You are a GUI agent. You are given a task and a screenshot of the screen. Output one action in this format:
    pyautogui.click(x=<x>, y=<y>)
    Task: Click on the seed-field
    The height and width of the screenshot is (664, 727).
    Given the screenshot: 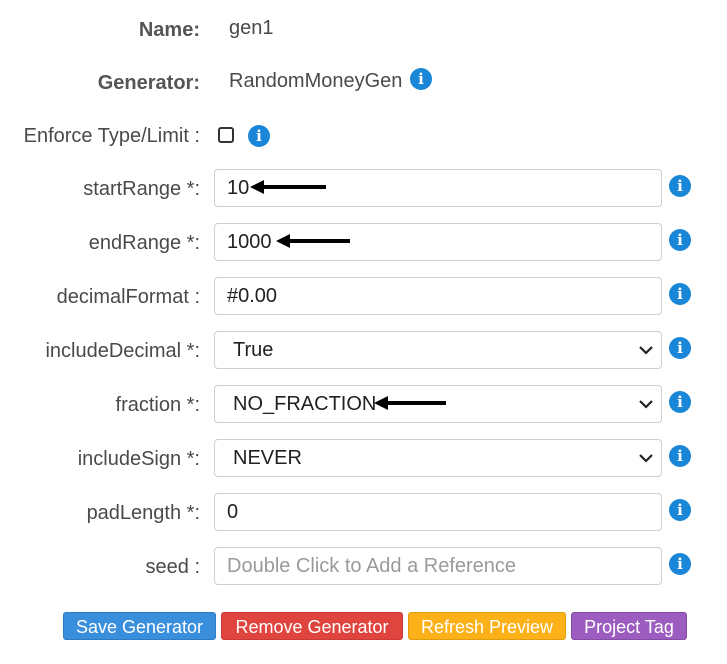 What is the action you would take?
    pyautogui.click(x=438, y=566)
    